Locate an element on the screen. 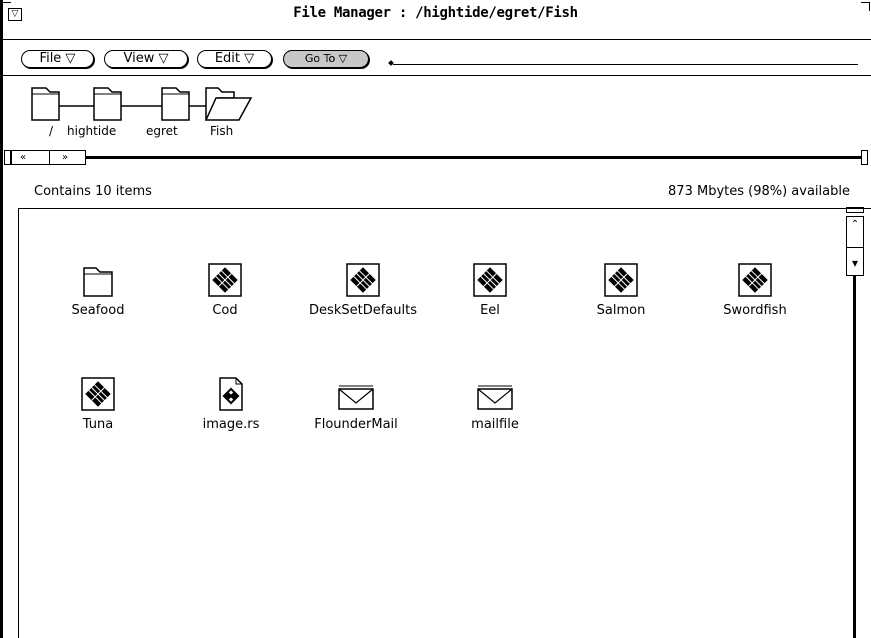 The height and width of the screenshot is (638, 871). file-item-salmon: Salmon is located at coordinates (621, 288).